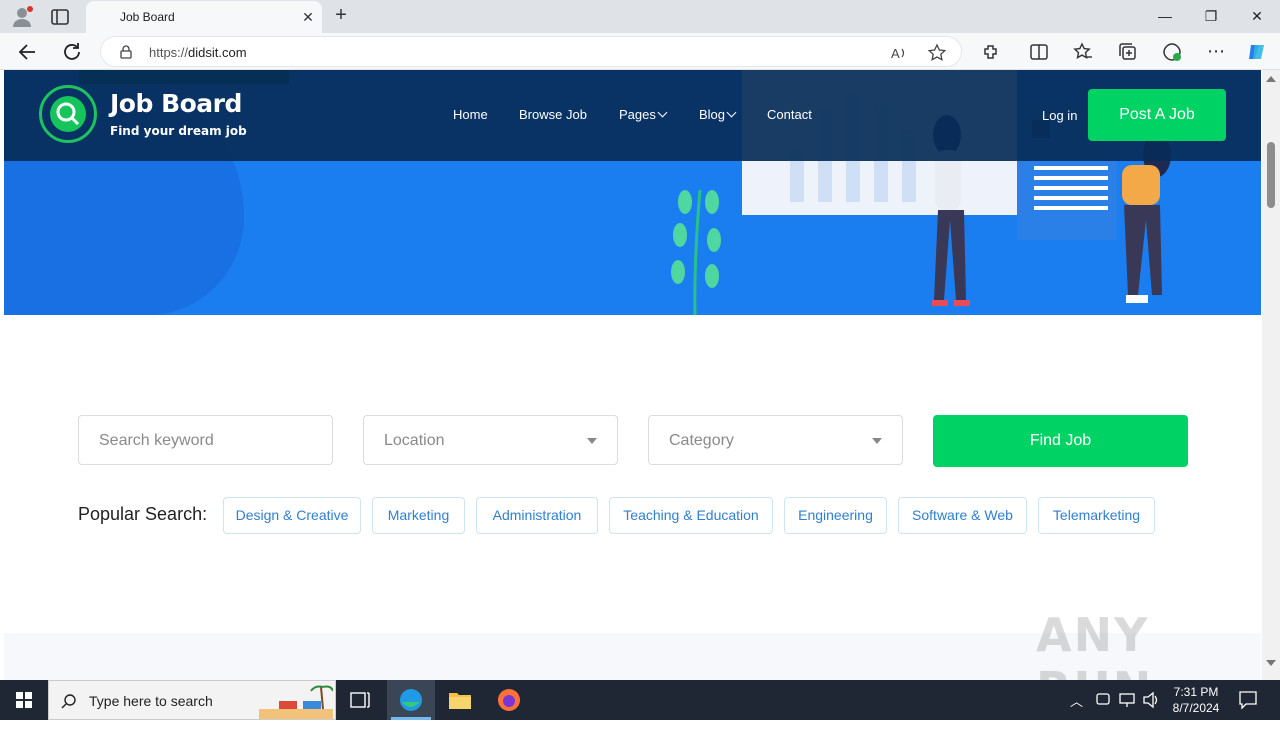  What do you see at coordinates (411, 700) in the screenshot?
I see `edge-taskbar-icon` at bounding box center [411, 700].